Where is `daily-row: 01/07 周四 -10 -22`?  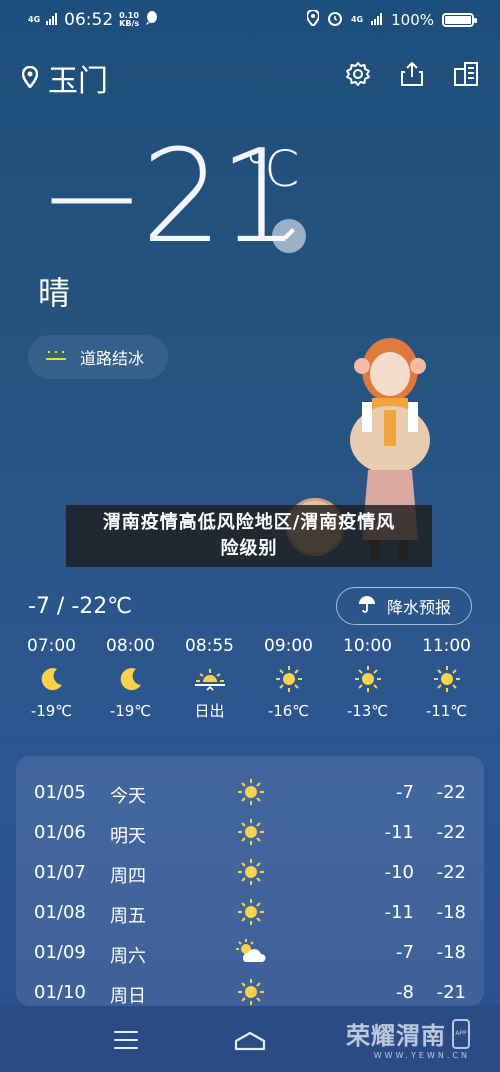
daily-row: 01/07 周四 -10 -22 is located at coordinates (250, 872).